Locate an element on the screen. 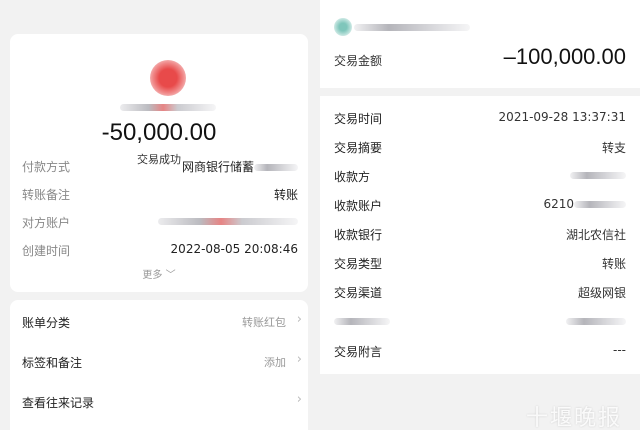  detail-label: 收款方 is located at coordinates (352, 177).